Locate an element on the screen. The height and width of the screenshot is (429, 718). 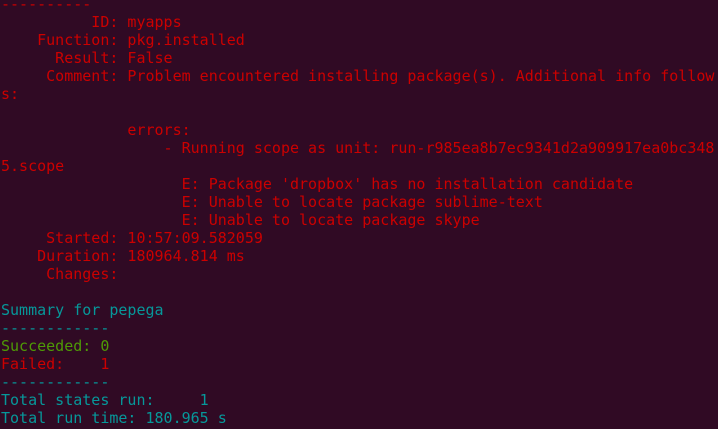
error-sublime-line: E: Unable to locate package sublime-text is located at coordinates (272, 202).